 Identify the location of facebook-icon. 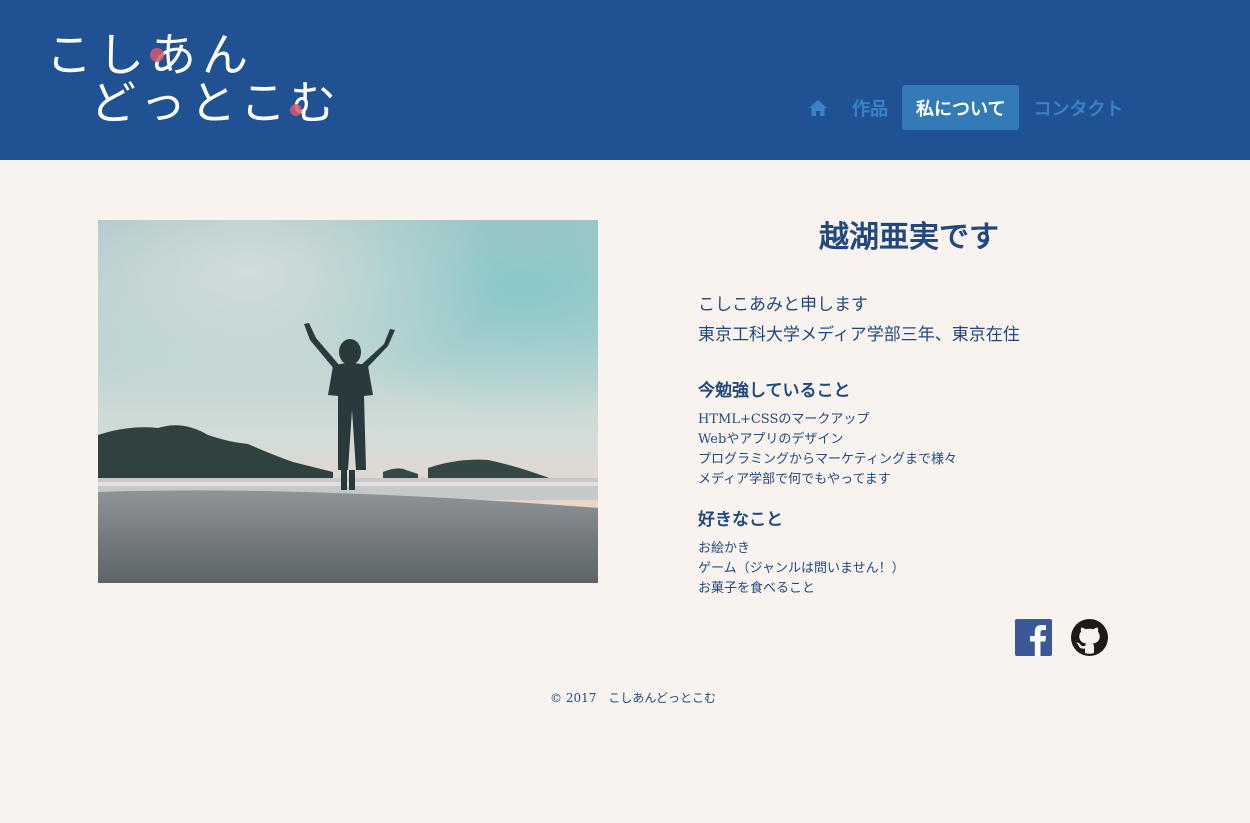
(1033, 637).